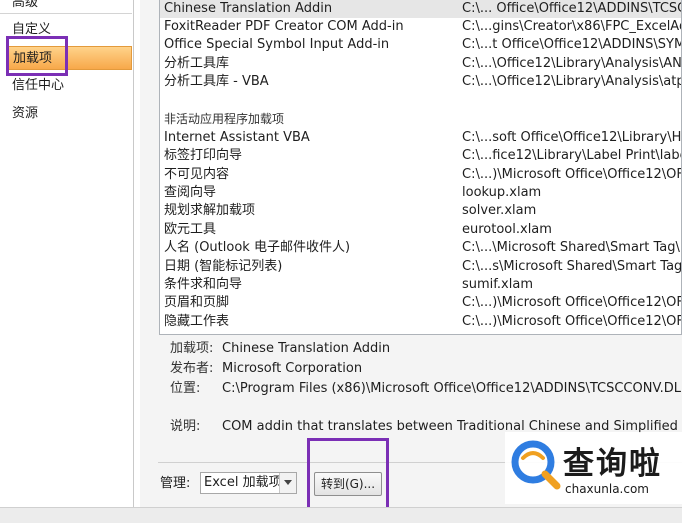 The width and height of the screenshot is (682, 523). What do you see at coordinates (507, 229) in the screenshot?
I see `addin-location: eurotool.xlam` at bounding box center [507, 229].